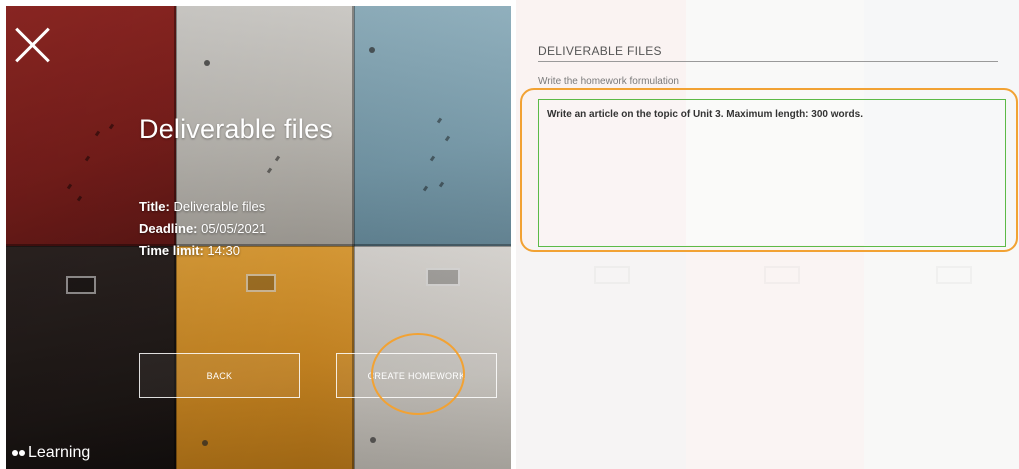  What do you see at coordinates (19, 453) in the screenshot?
I see `brand-dots-icon` at bounding box center [19, 453].